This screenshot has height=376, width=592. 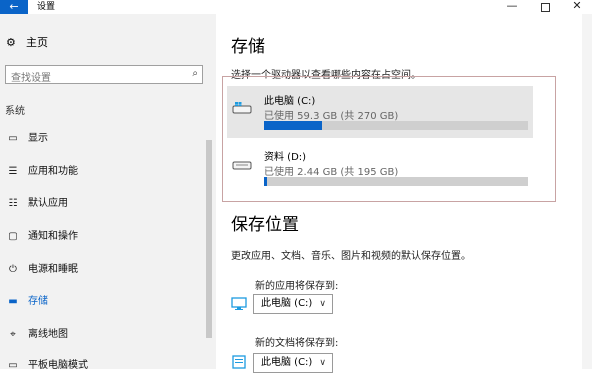 I want to click on maximize-button, so click(x=545, y=7).